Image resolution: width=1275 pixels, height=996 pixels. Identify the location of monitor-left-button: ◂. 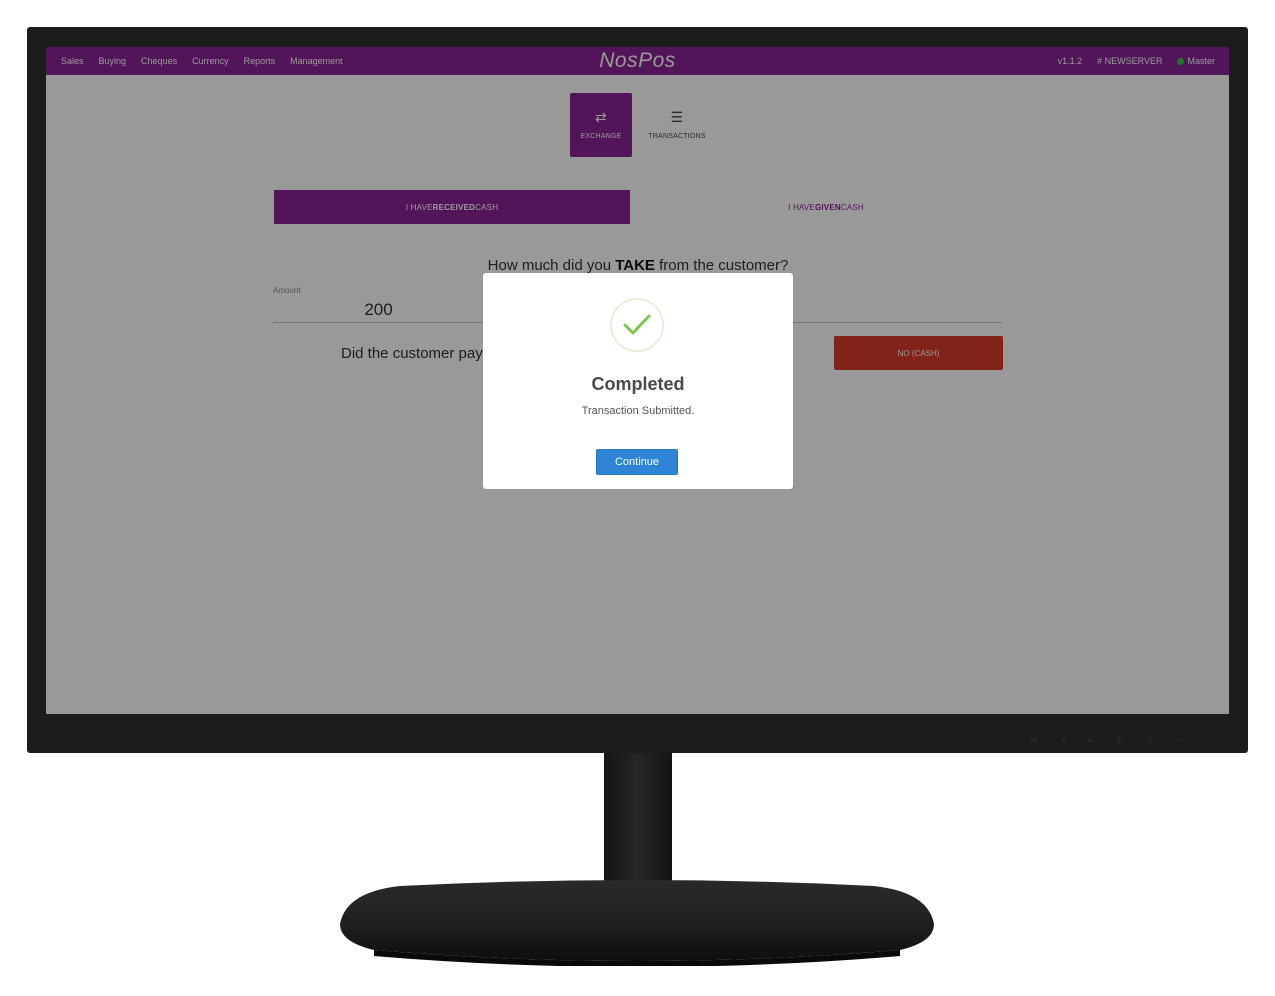
(1062, 740).